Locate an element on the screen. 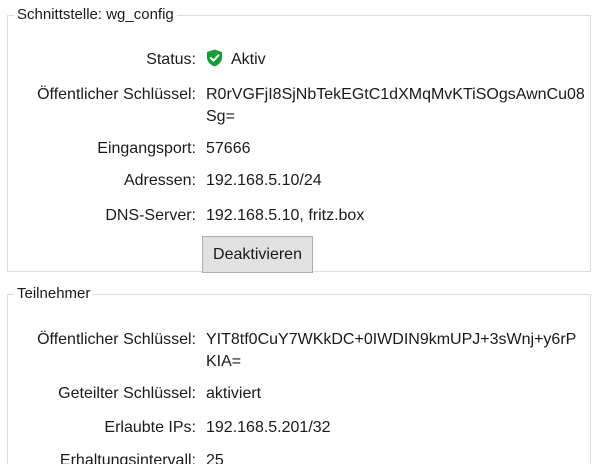 The height and width of the screenshot is (464, 594). allowed-ips-value: 192.168.5.201/32 is located at coordinates (396, 428).